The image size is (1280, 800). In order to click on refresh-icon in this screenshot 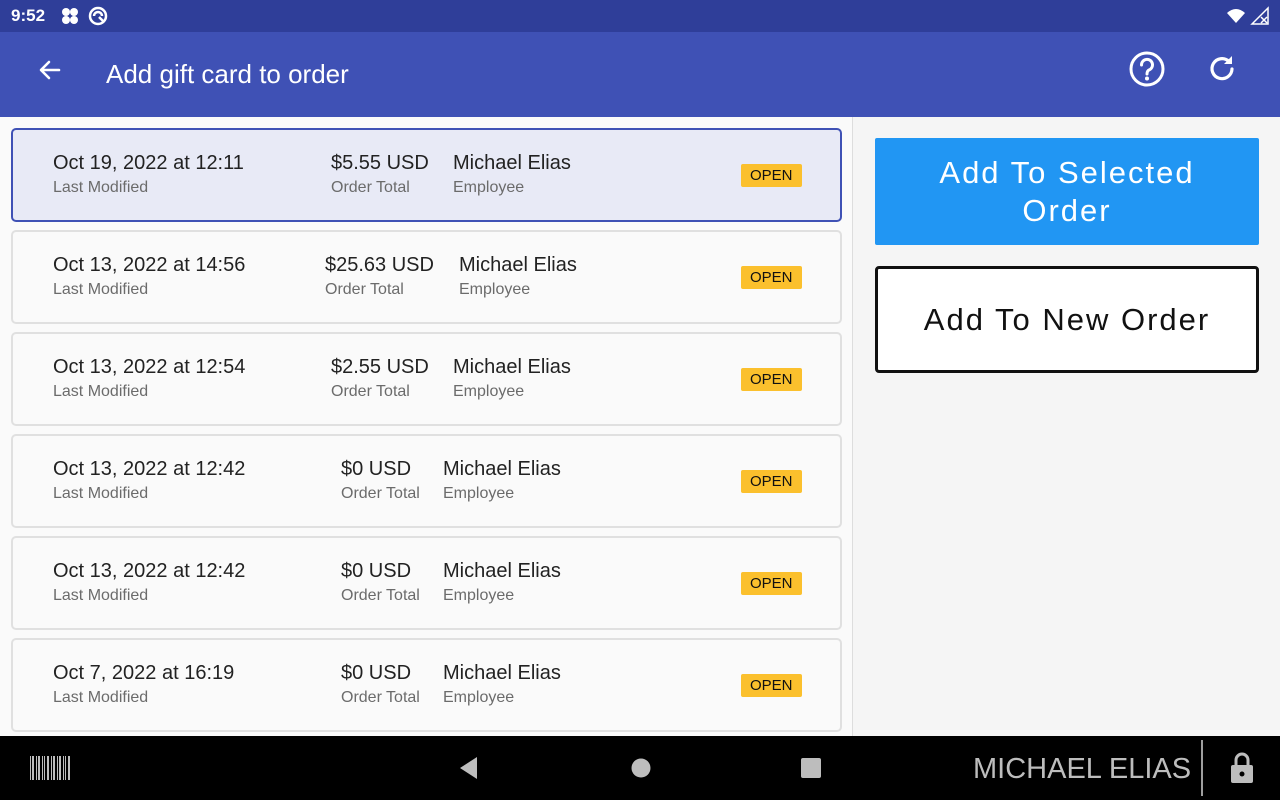, I will do `click(1222, 71)`.